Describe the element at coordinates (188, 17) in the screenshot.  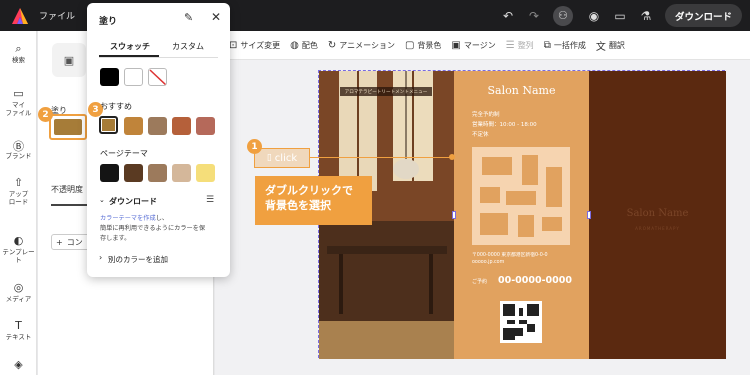
I see `eyedropper-icon: ✎` at that location.